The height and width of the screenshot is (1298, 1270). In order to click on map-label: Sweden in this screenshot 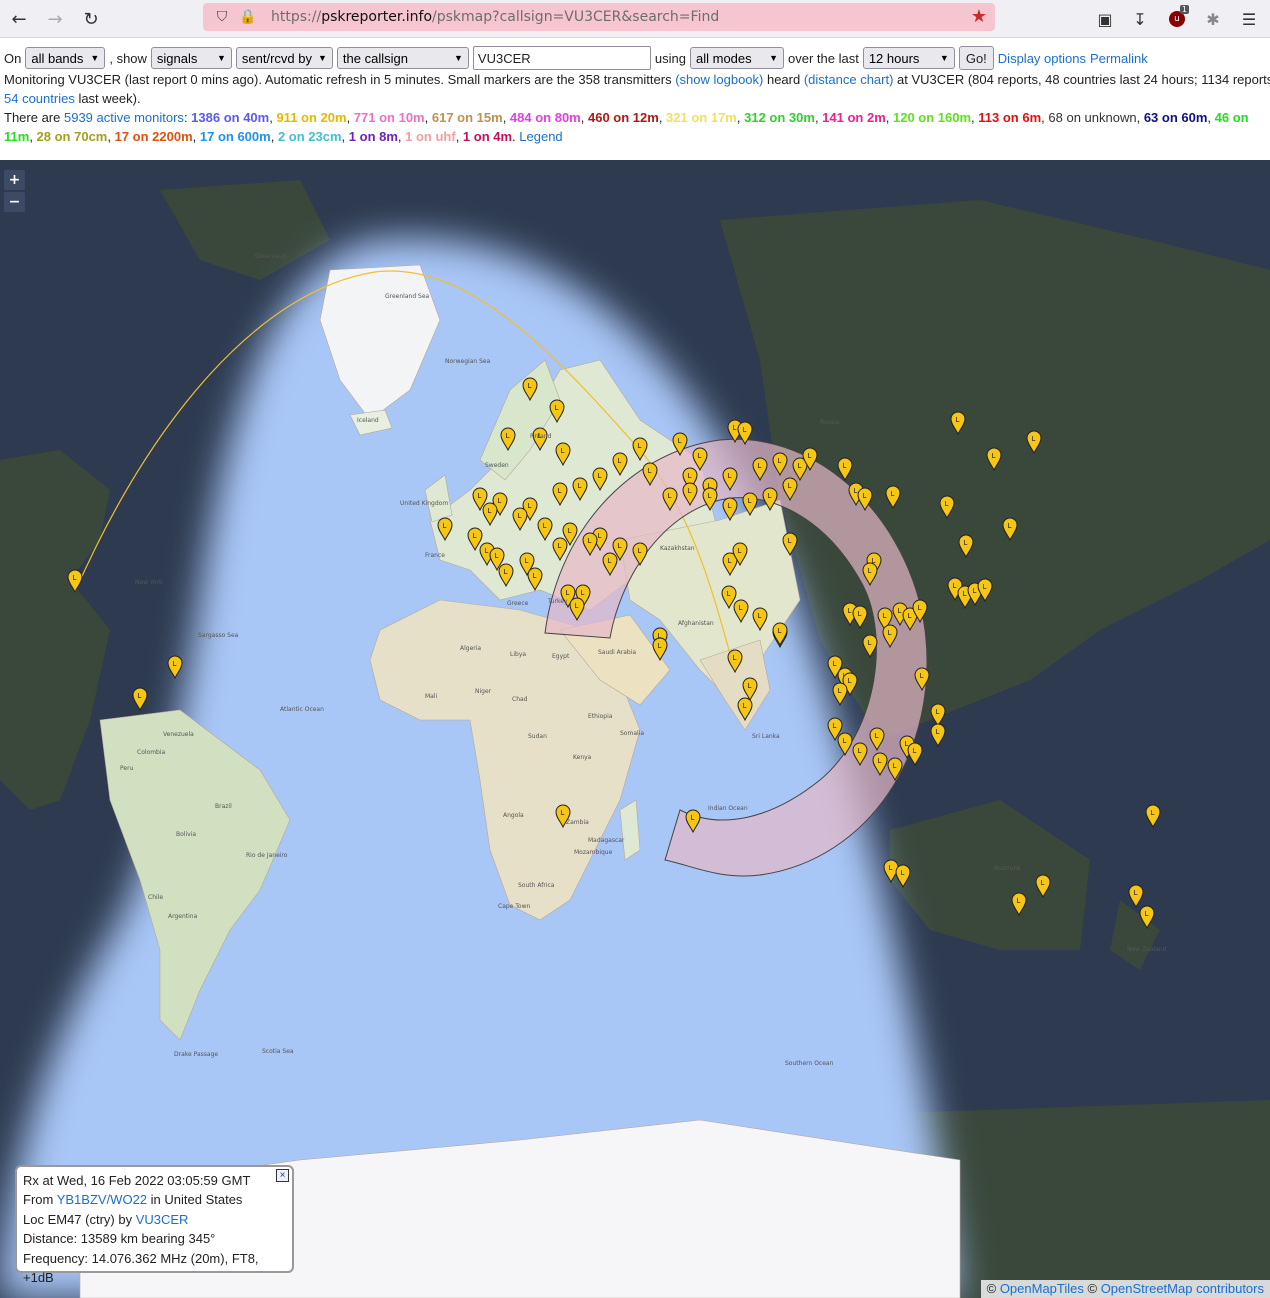, I will do `click(497, 465)`.